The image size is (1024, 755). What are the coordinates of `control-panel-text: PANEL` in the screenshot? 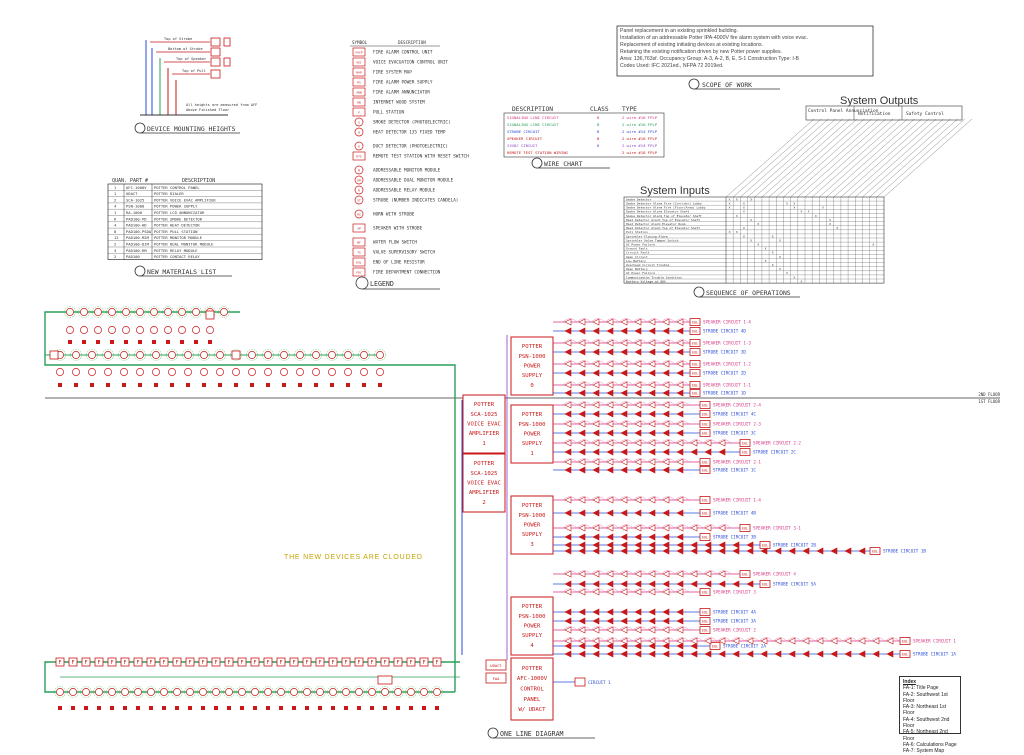 It's located at (532, 700).